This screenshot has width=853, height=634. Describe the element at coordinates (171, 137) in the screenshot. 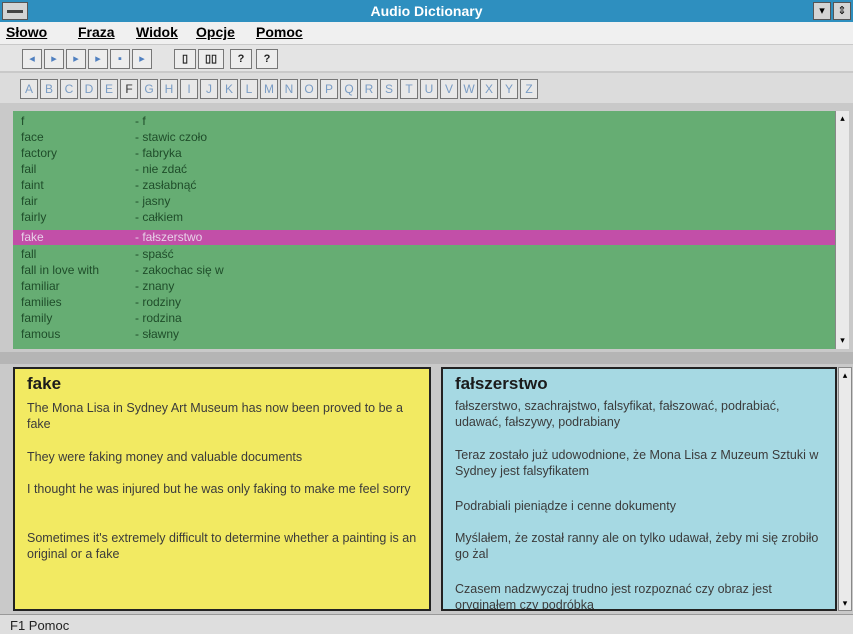

I see `list-item-translation: - stawic czoło` at that location.